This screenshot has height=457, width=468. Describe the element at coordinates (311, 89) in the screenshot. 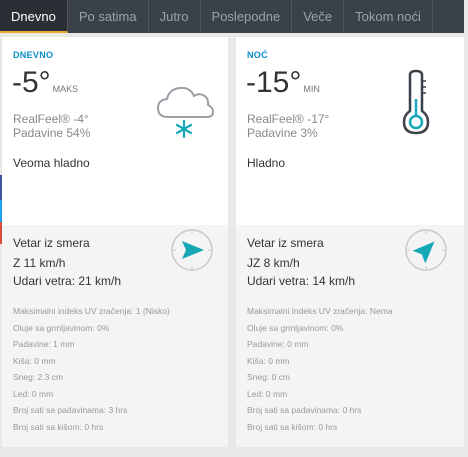

I see `night-temp-unit: MIN` at that location.